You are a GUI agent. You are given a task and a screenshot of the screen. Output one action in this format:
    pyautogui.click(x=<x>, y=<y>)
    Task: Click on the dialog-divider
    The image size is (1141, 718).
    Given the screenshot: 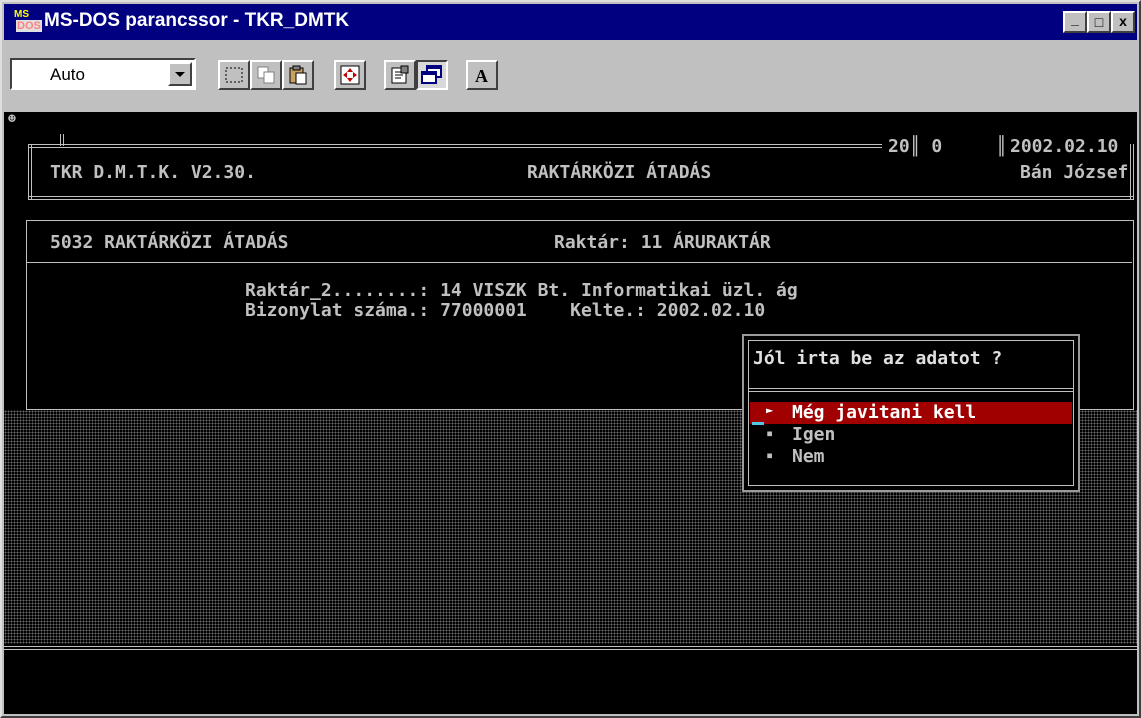 What is the action you would take?
    pyautogui.click(x=911, y=390)
    